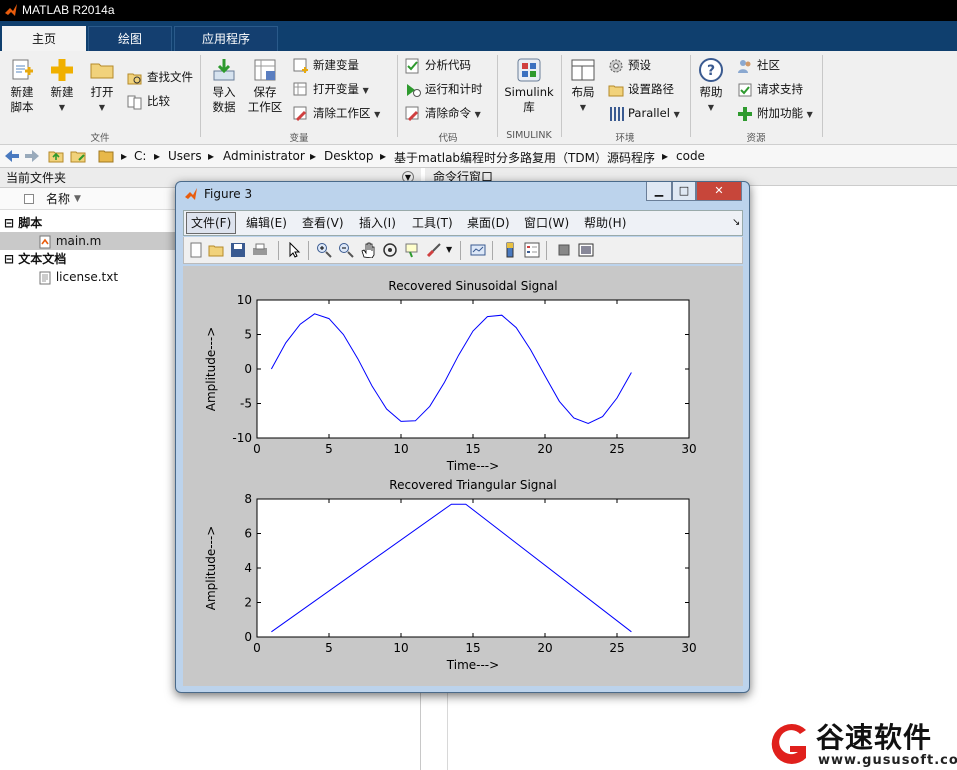  Describe the element at coordinates (412, 250) in the screenshot. I see `data-cursor-icon` at that location.